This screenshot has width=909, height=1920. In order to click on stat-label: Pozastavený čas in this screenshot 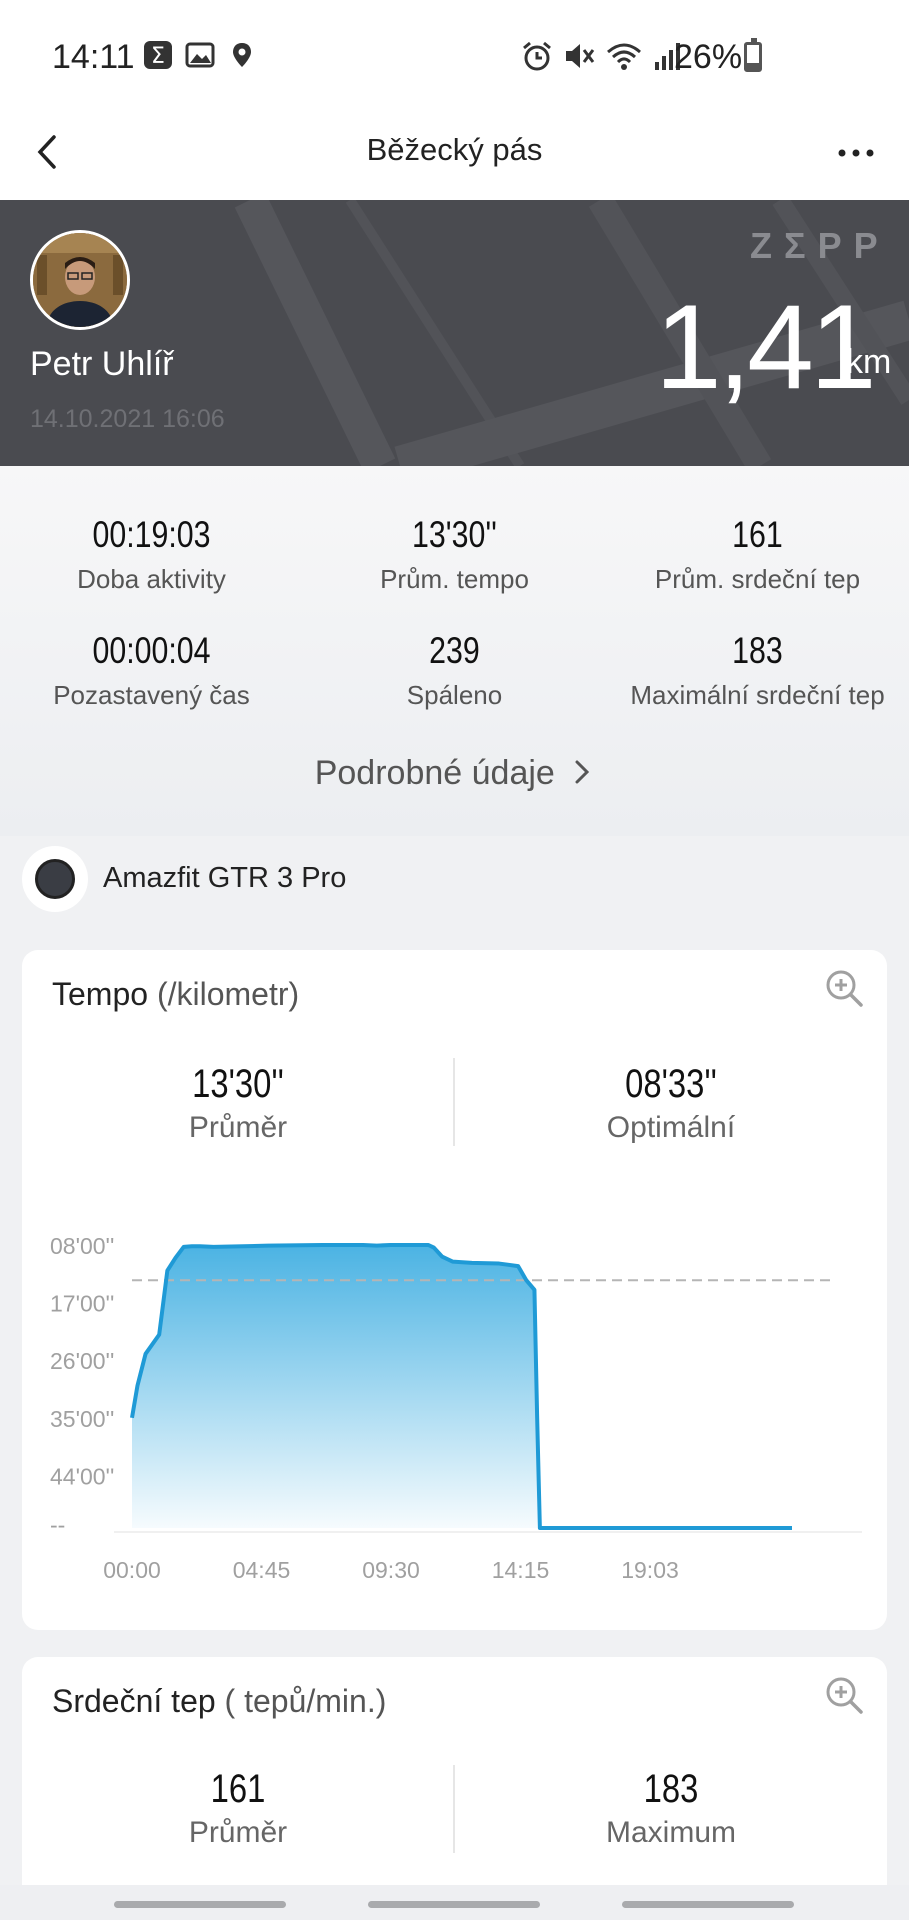, I will do `click(151, 695)`.